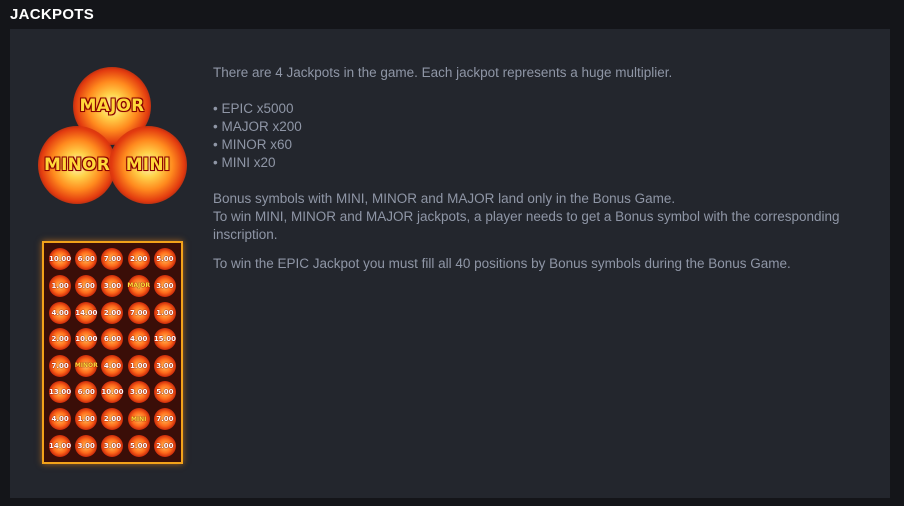  What do you see at coordinates (148, 165) in the screenshot?
I see `mini-jackpot-badge: MINI` at bounding box center [148, 165].